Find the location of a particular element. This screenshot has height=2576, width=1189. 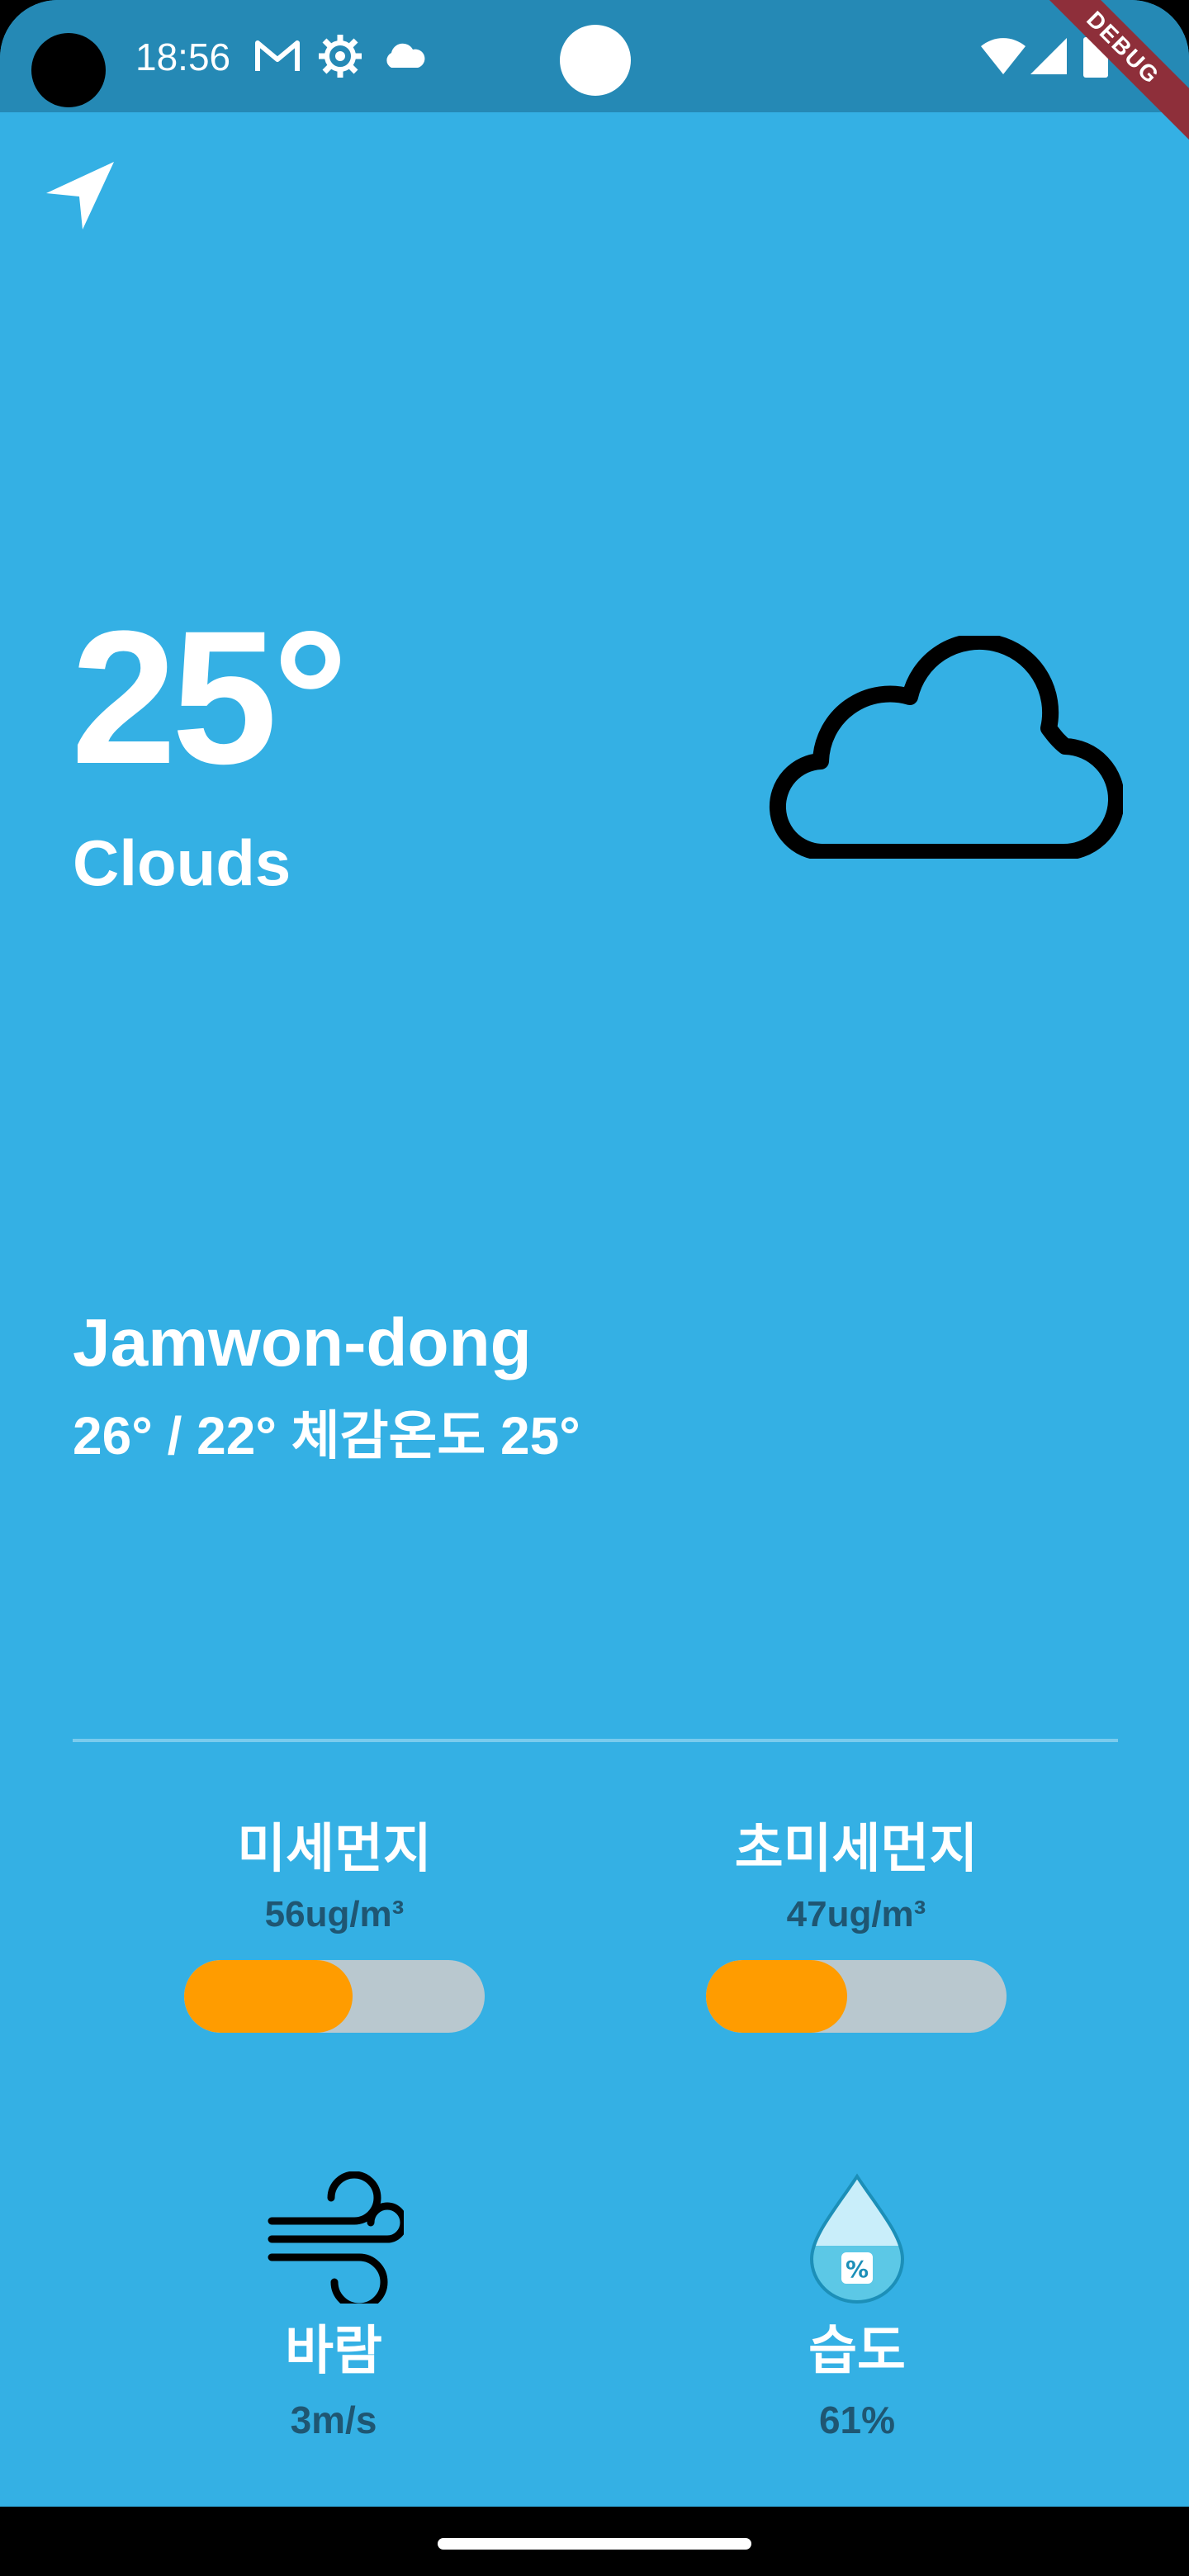

humidity-drop-icon: % is located at coordinates (857, 2238).